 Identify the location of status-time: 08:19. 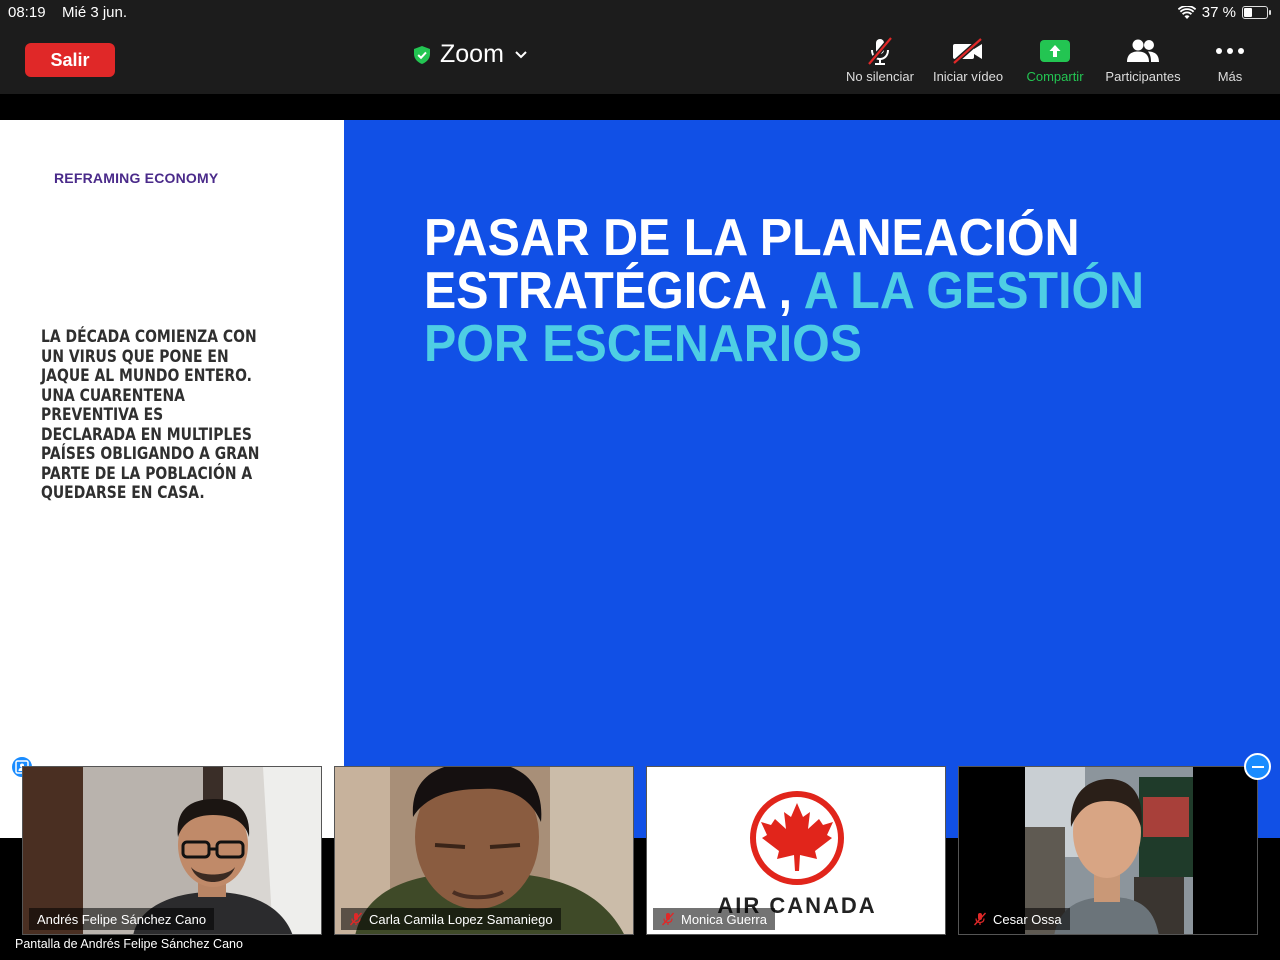
(27, 12).